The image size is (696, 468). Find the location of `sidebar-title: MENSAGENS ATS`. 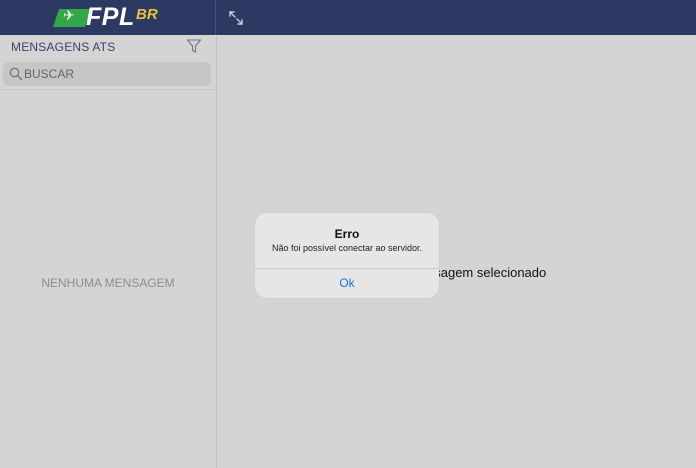

sidebar-title: MENSAGENS ATS is located at coordinates (63, 47).